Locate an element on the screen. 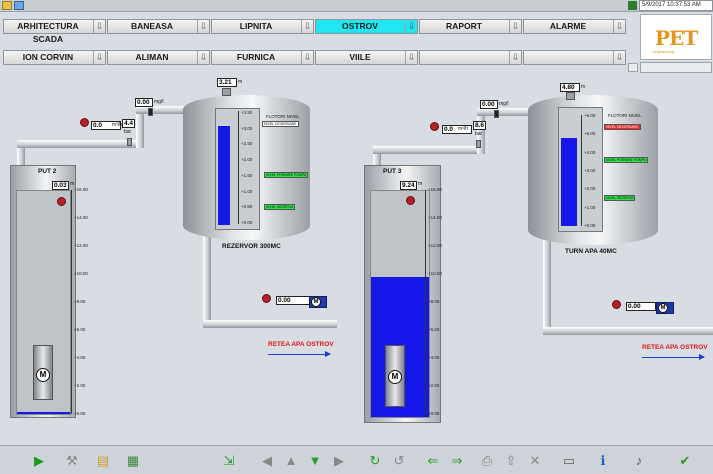  tank-water-level is located at coordinates (569, 182).